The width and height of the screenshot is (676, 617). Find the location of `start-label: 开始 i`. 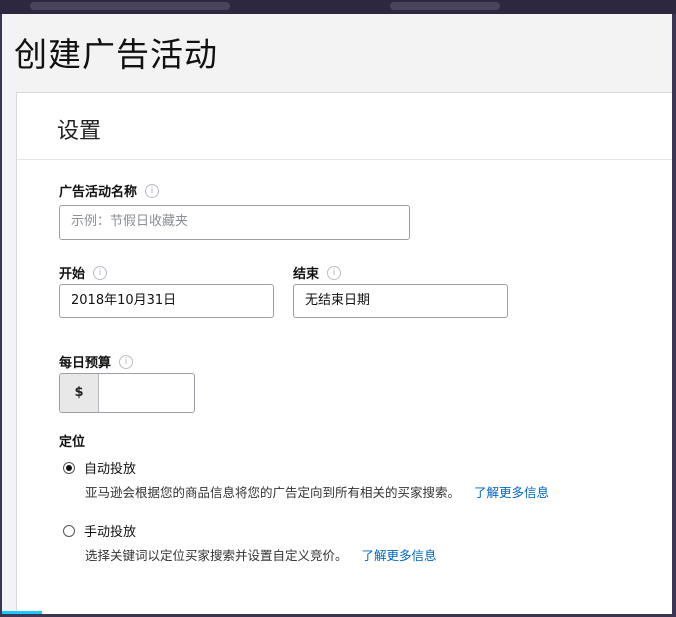

start-label: 开始 i is located at coordinates (83, 272).